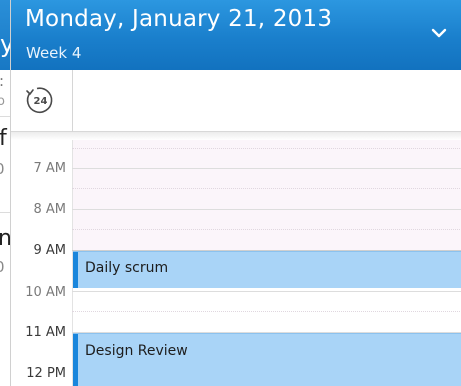 This screenshot has height=386, width=461. I want to click on underlying-text-fragment: y, so click(5, 44).